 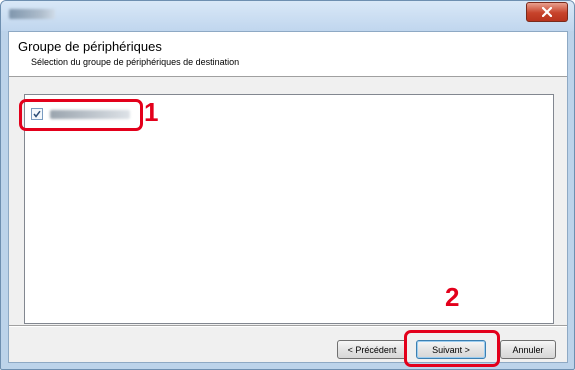 I want to click on step1-highlight, so click(x=81, y=115).